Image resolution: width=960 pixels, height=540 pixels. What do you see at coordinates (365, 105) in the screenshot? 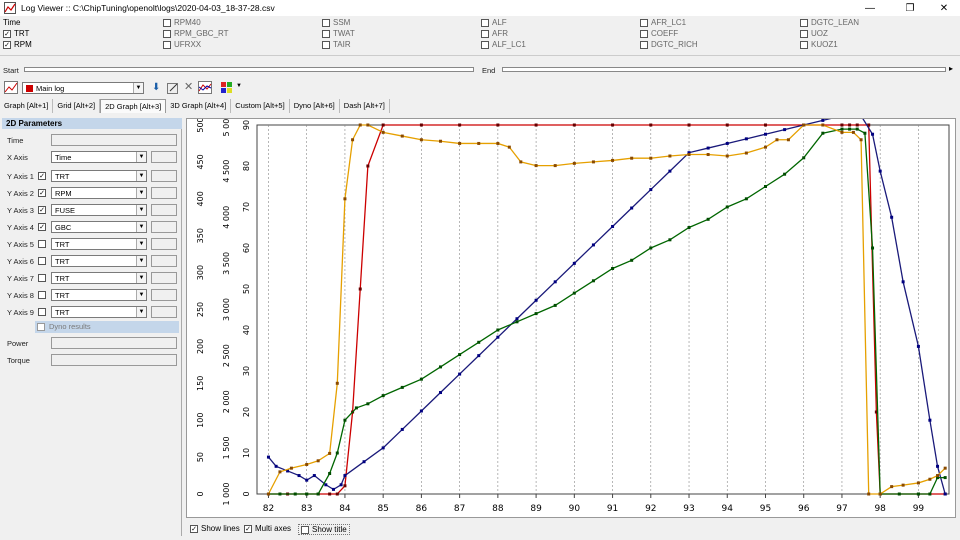
I see `tab-dash: Dash [Alt+7]` at bounding box center [365, 105].